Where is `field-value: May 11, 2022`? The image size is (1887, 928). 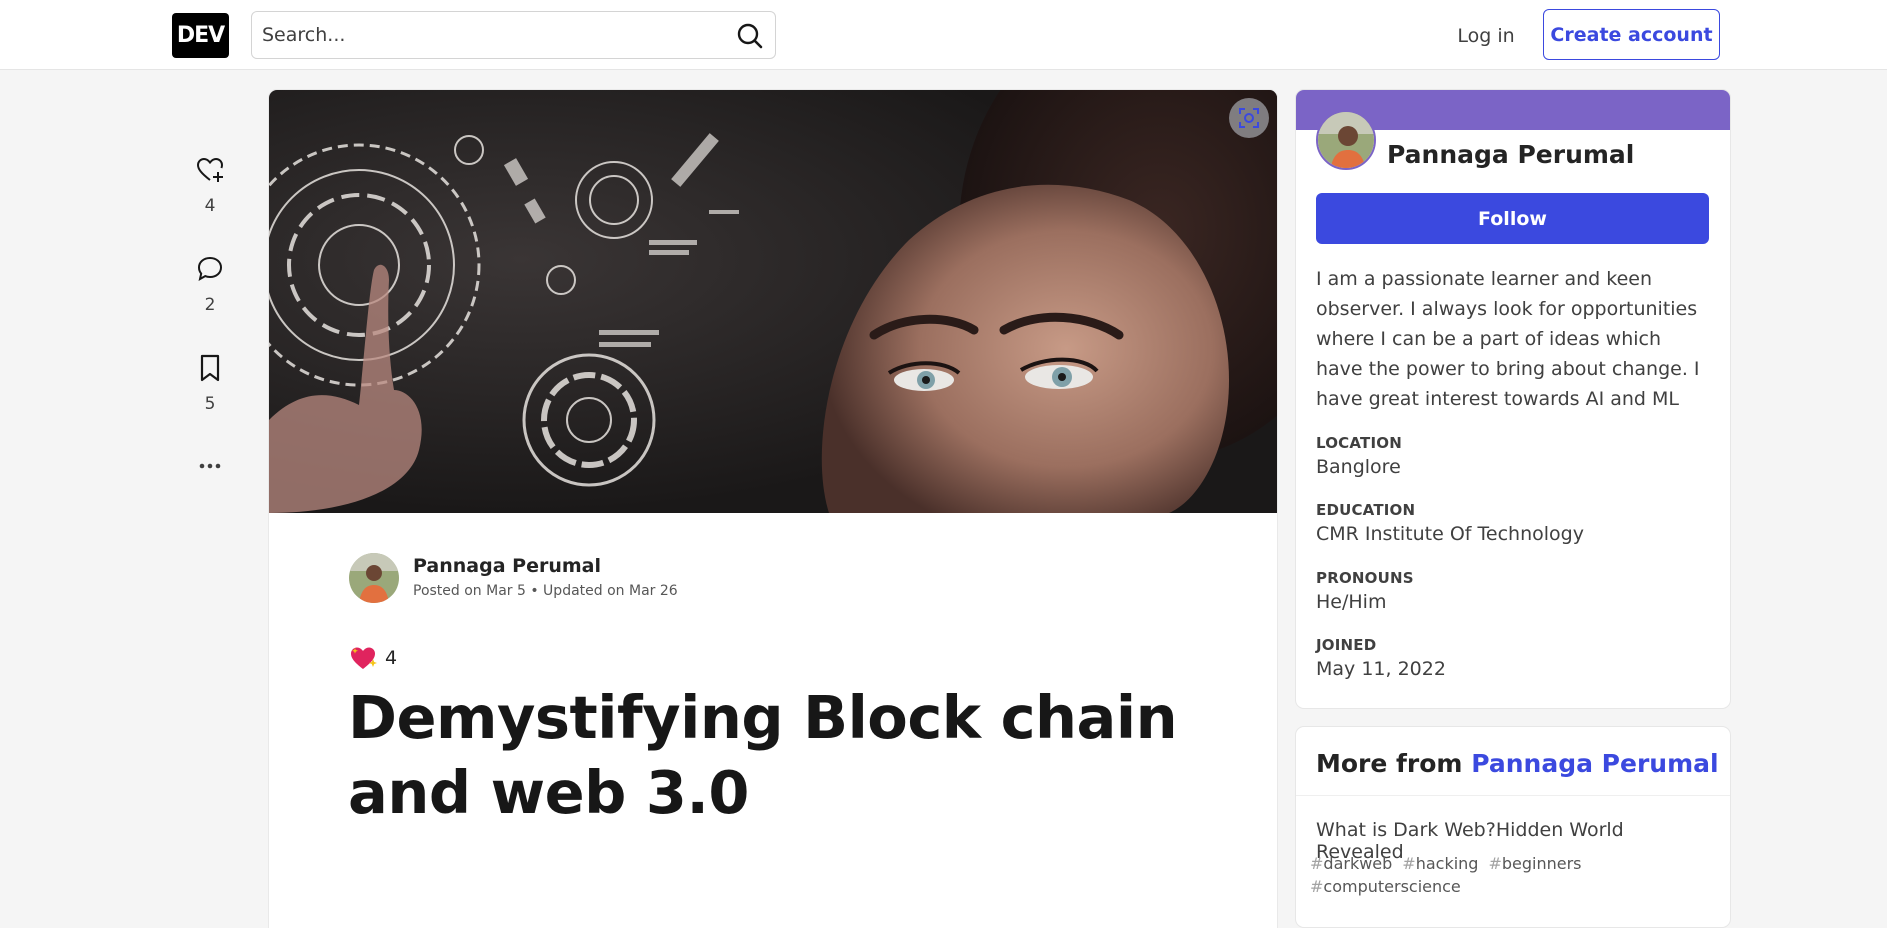 field-value: May 11, 2022 is located at coordinates (1381, 669).